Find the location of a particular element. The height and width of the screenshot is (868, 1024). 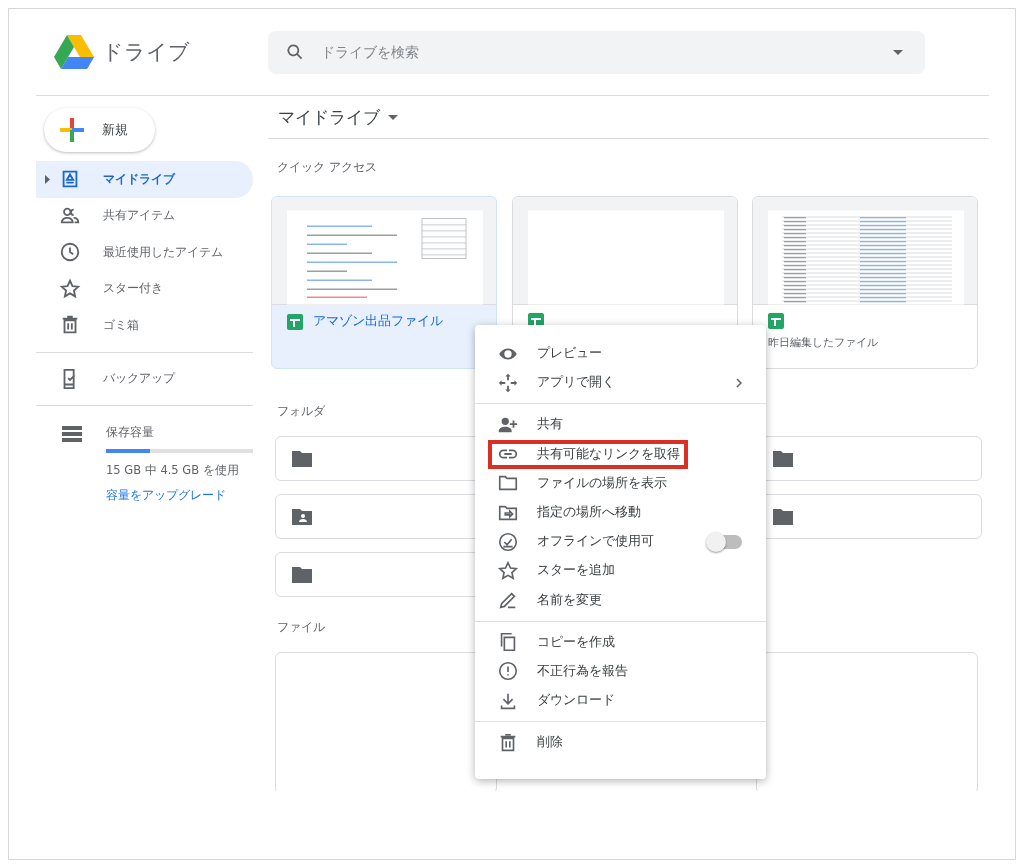

sidebar-item: バックアップ is located at coordinates (144, 378).